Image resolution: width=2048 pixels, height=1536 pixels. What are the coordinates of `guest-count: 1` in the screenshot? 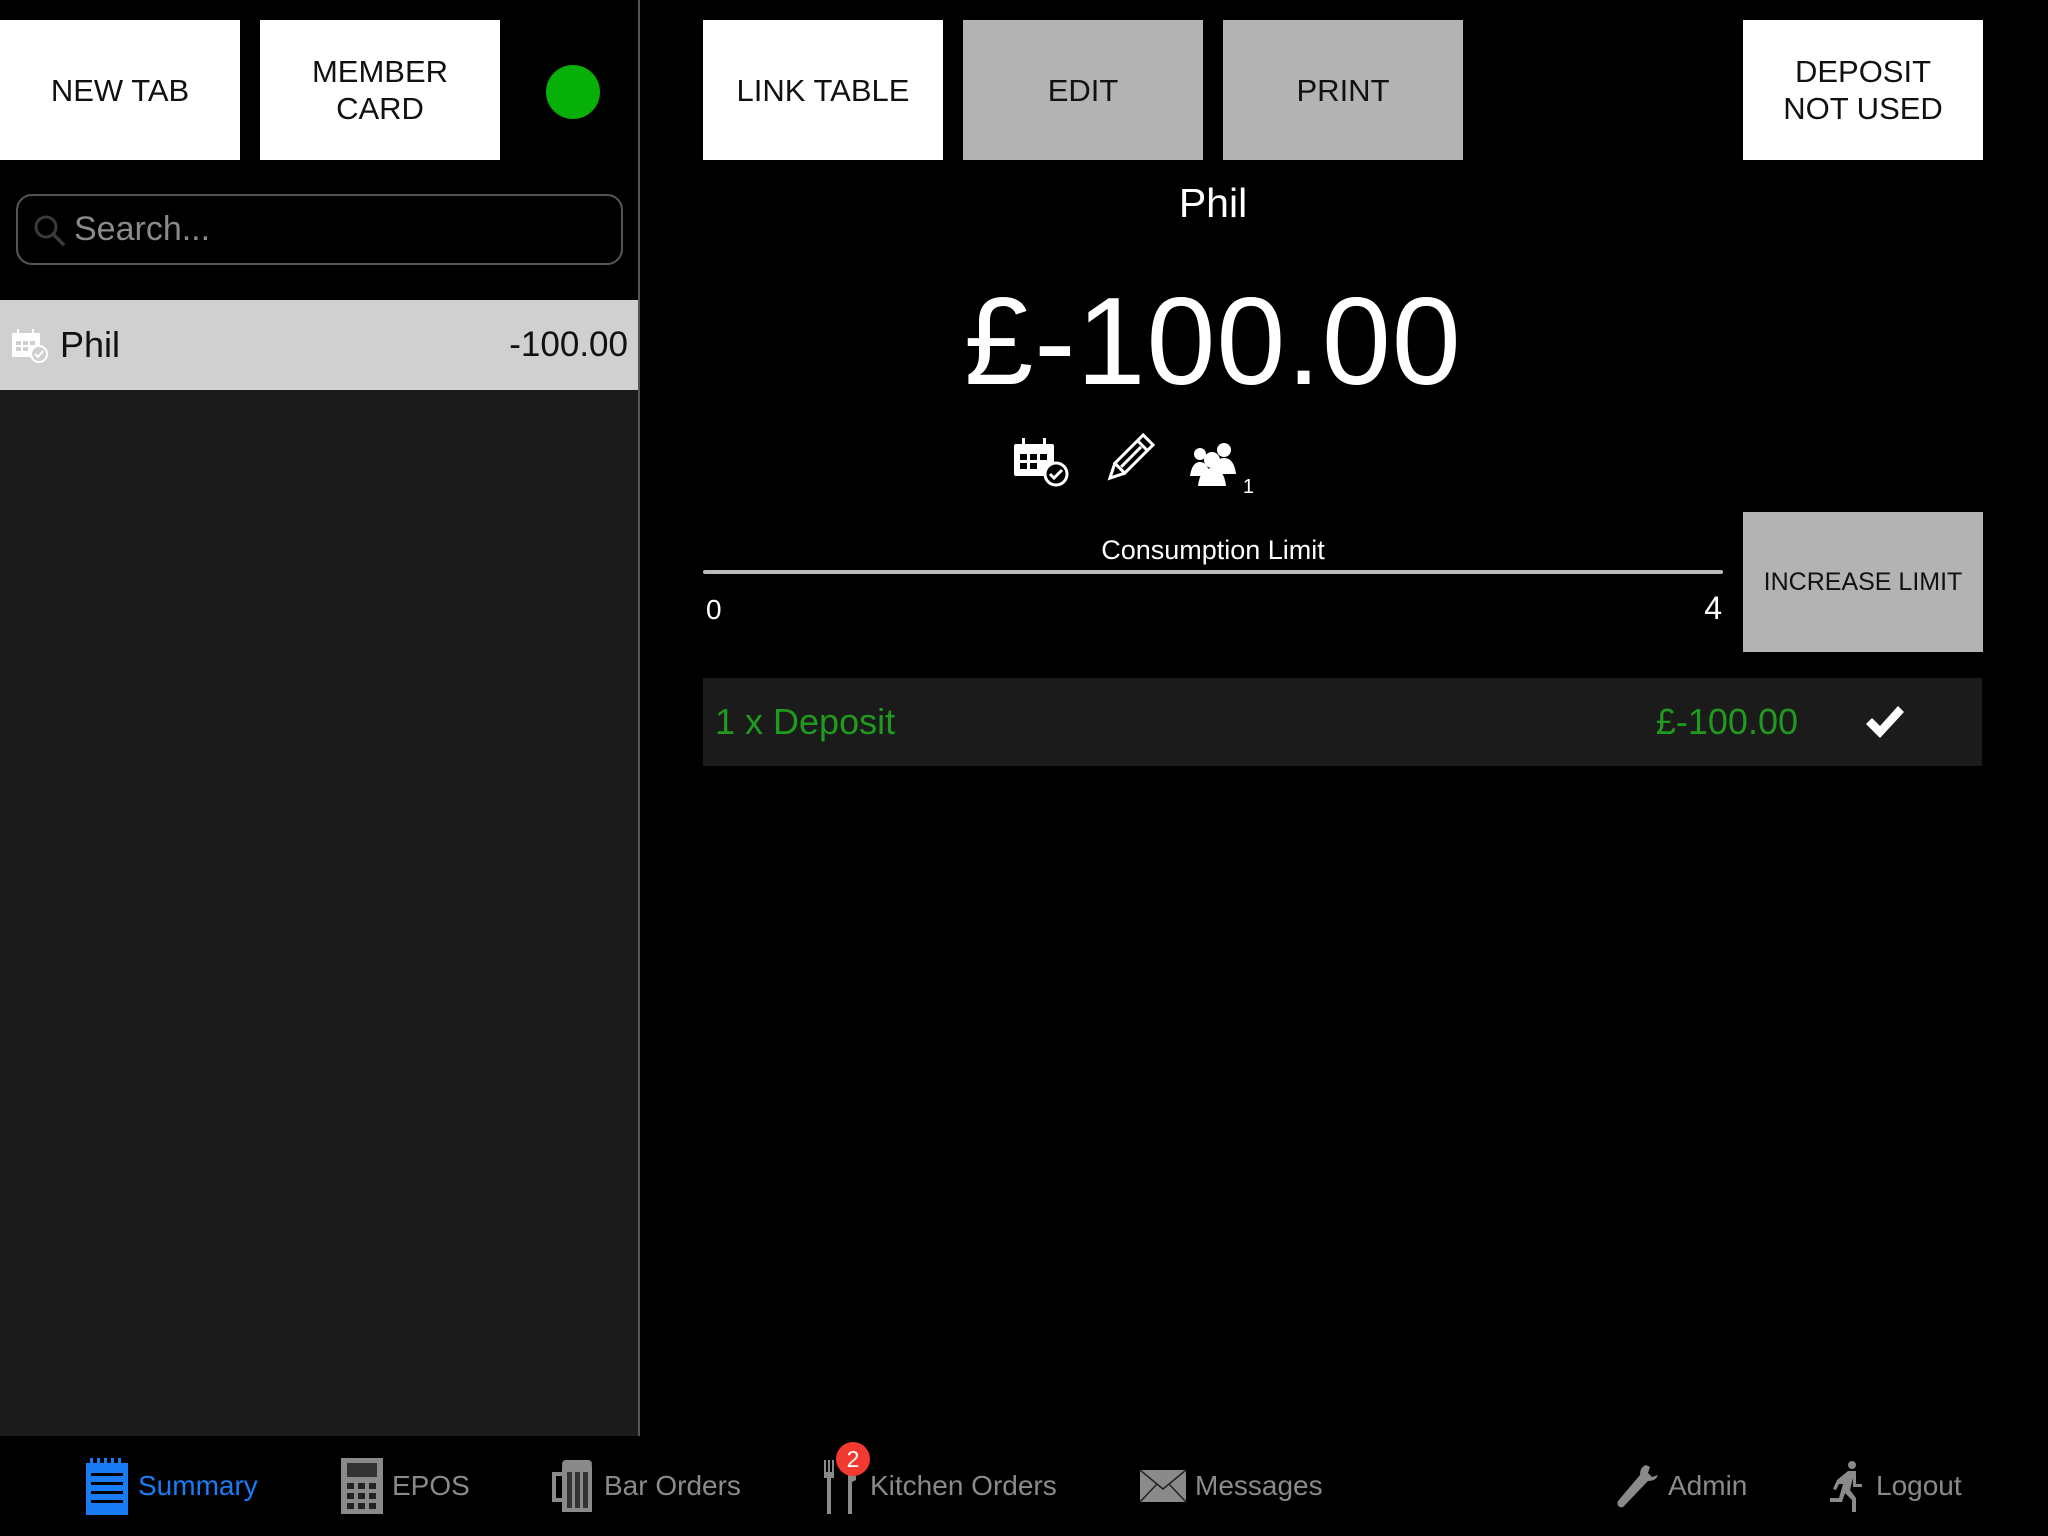 It's located at (1248, 487).